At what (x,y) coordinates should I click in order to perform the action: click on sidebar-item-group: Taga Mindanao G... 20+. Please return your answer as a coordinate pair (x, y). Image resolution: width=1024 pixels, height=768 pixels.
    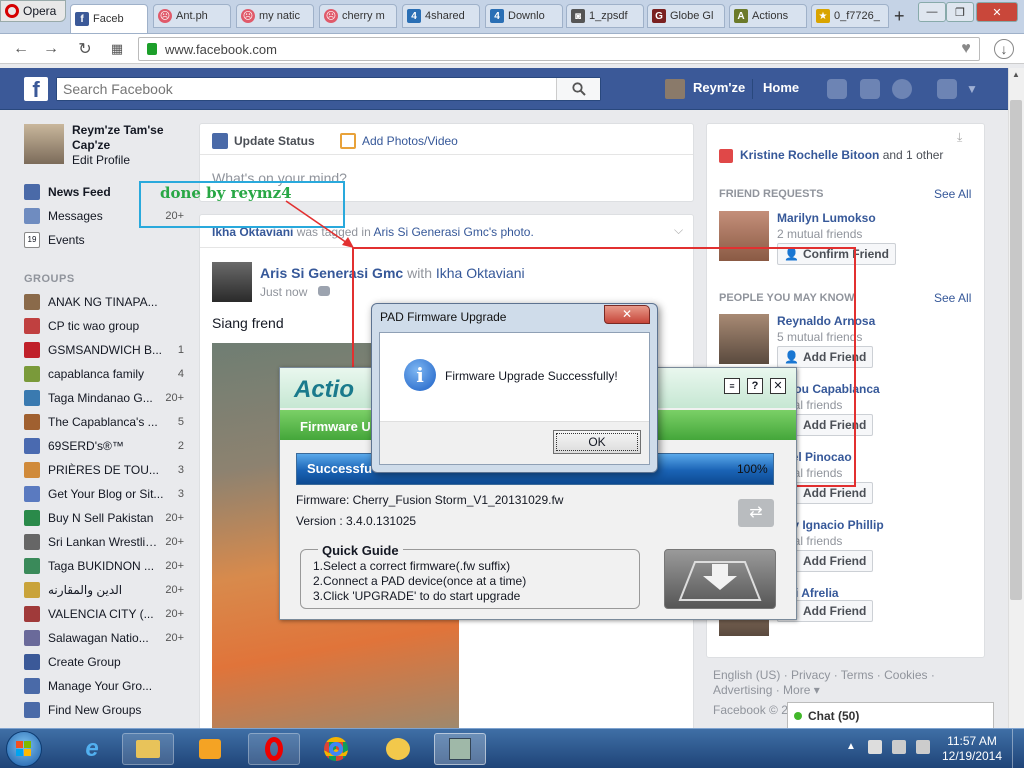
    Looking at the image, I should click on (104, 398).